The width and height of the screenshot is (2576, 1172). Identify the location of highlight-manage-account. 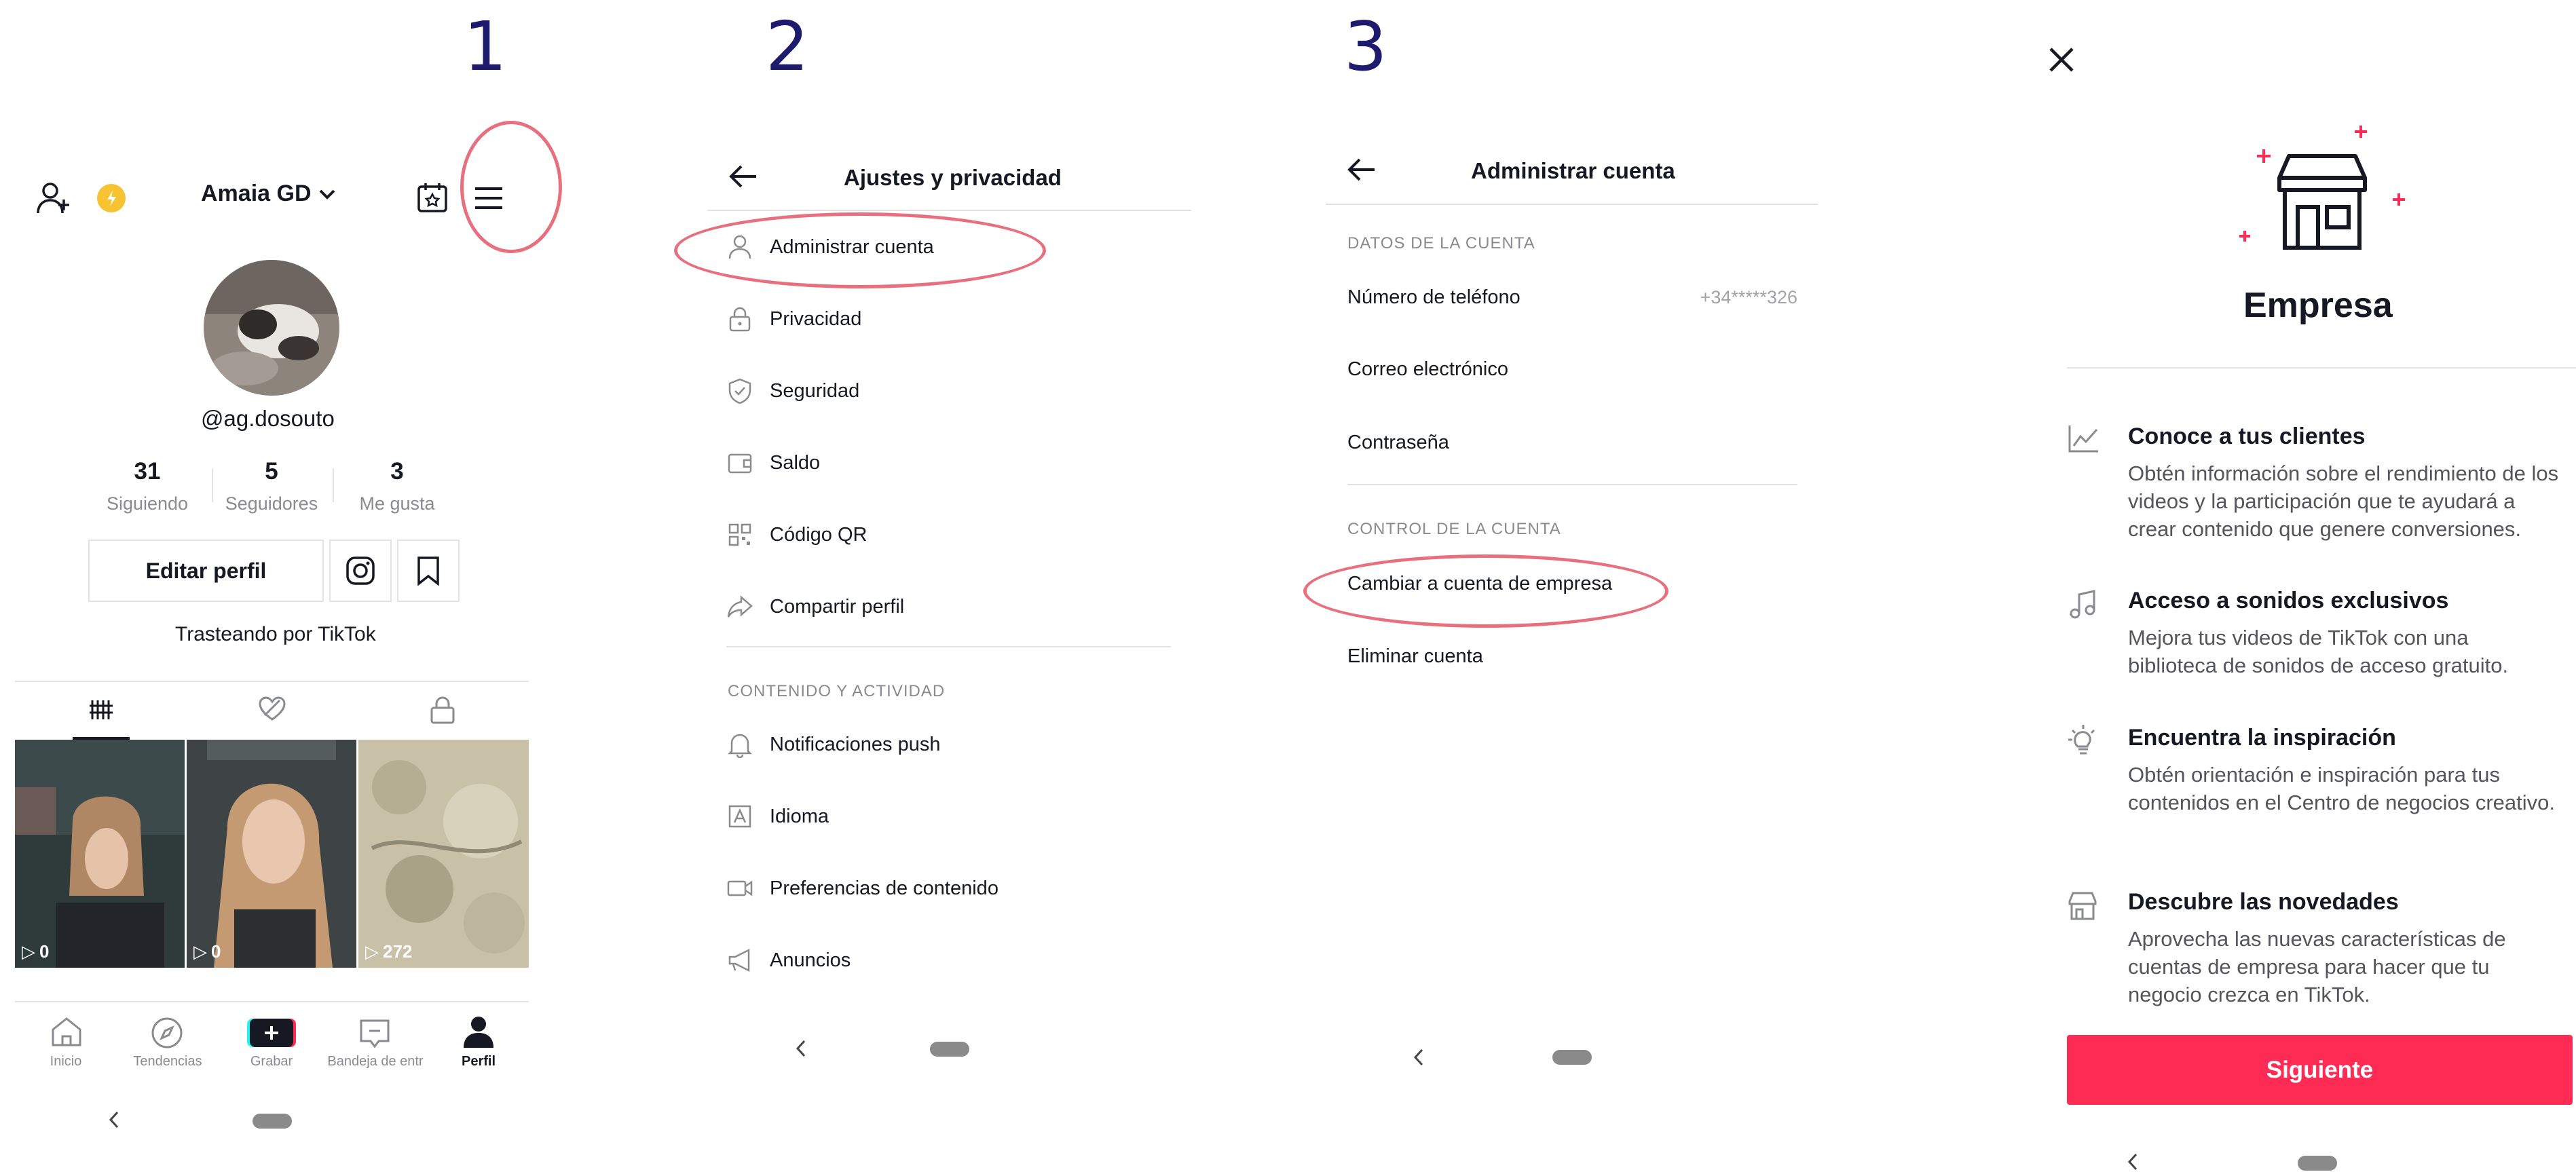
(860, 250).